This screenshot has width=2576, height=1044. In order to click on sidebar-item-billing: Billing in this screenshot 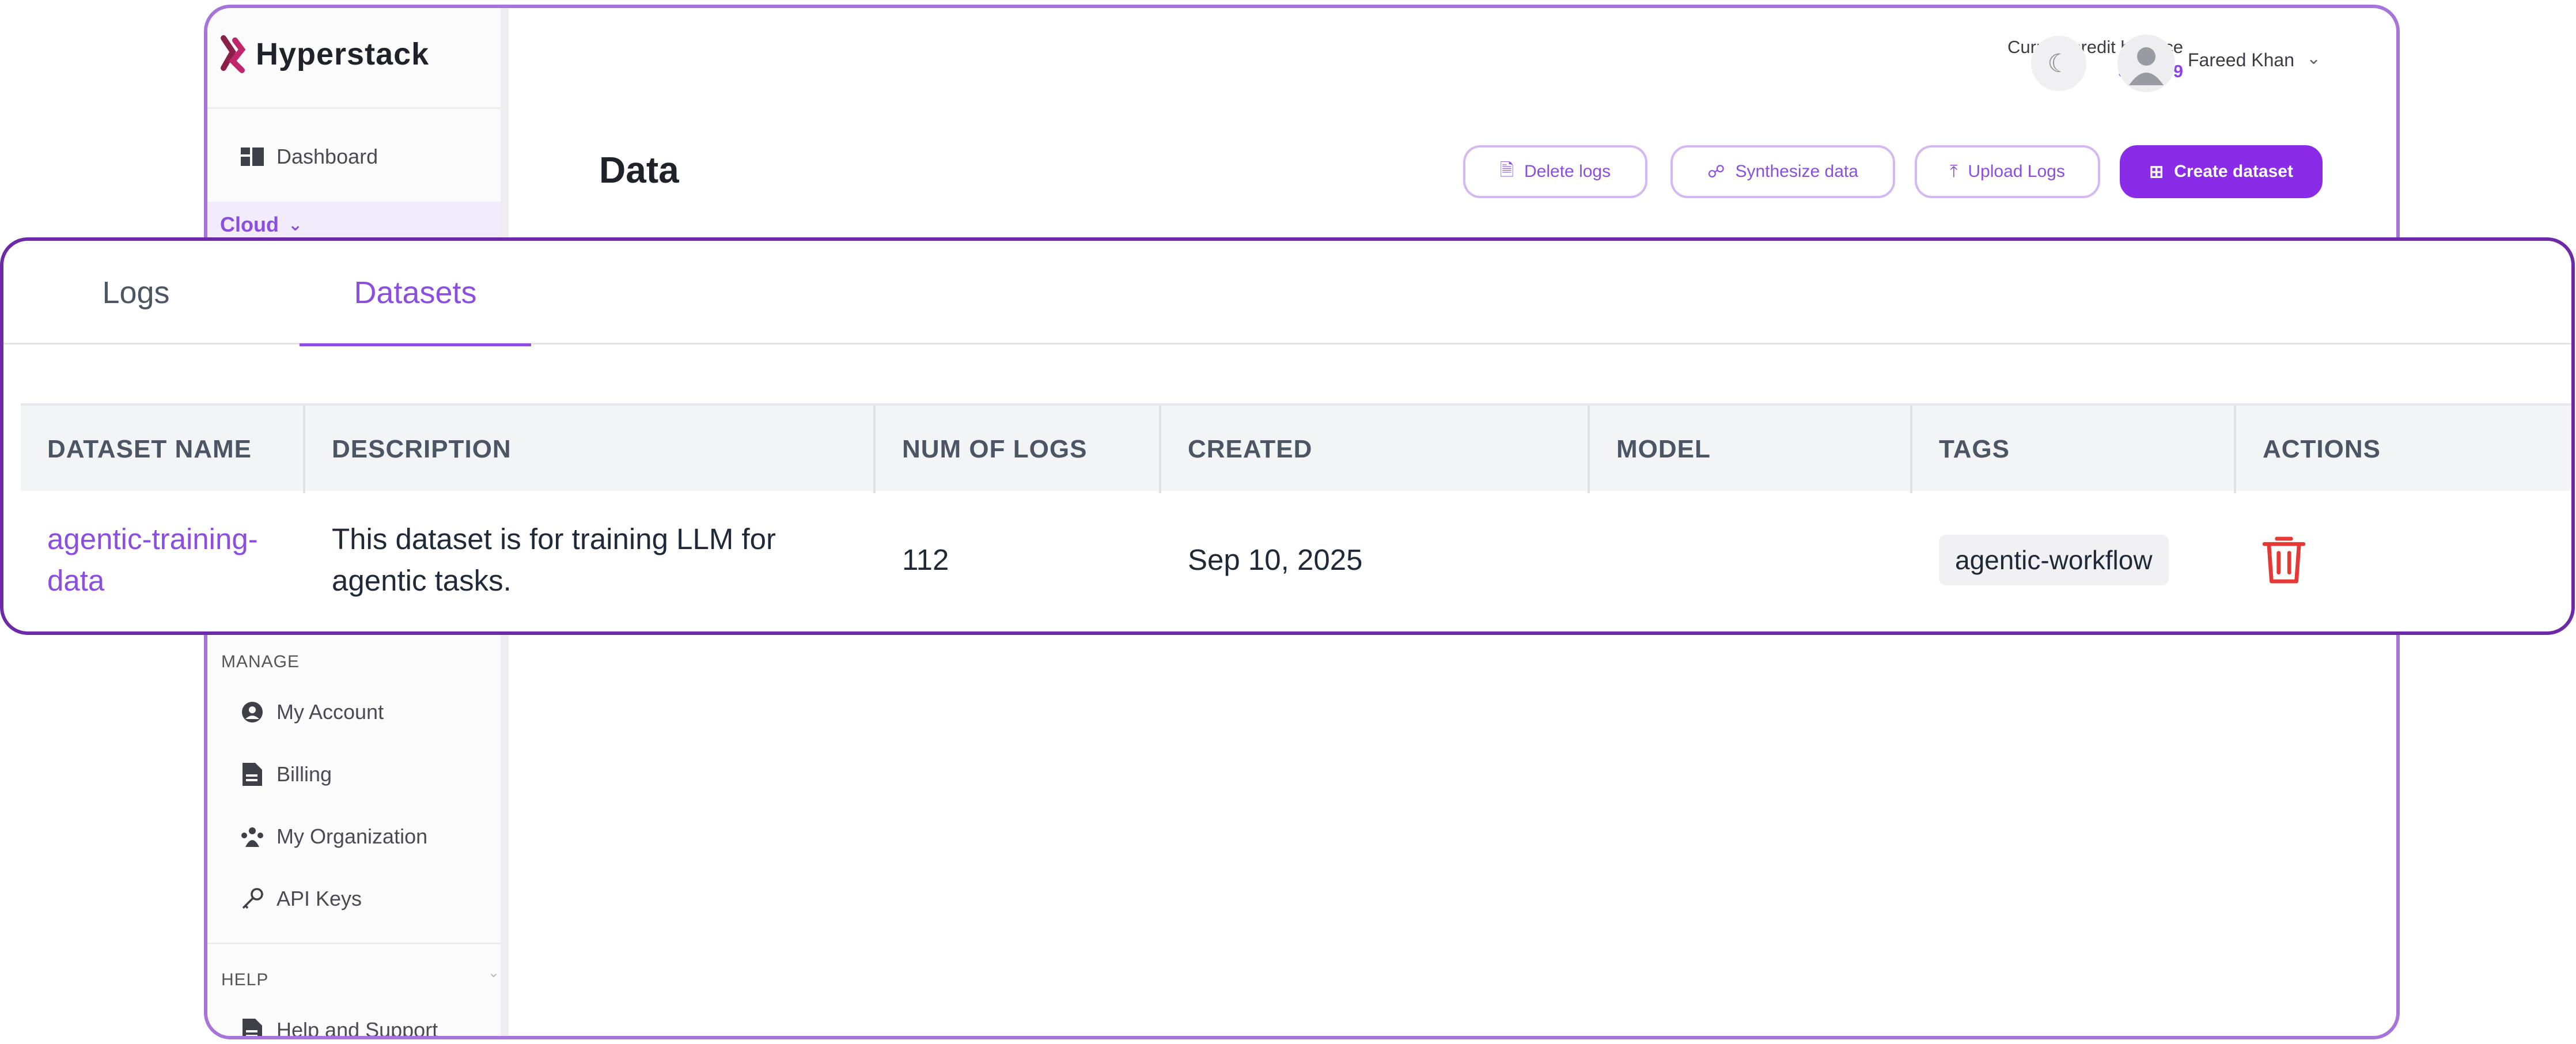, I will do `click(286, 774)`.